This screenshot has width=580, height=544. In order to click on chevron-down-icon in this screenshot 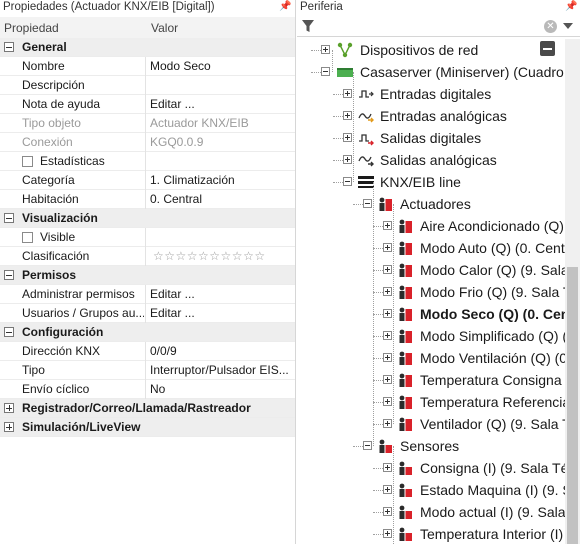, I will do `click(568, 26)`.